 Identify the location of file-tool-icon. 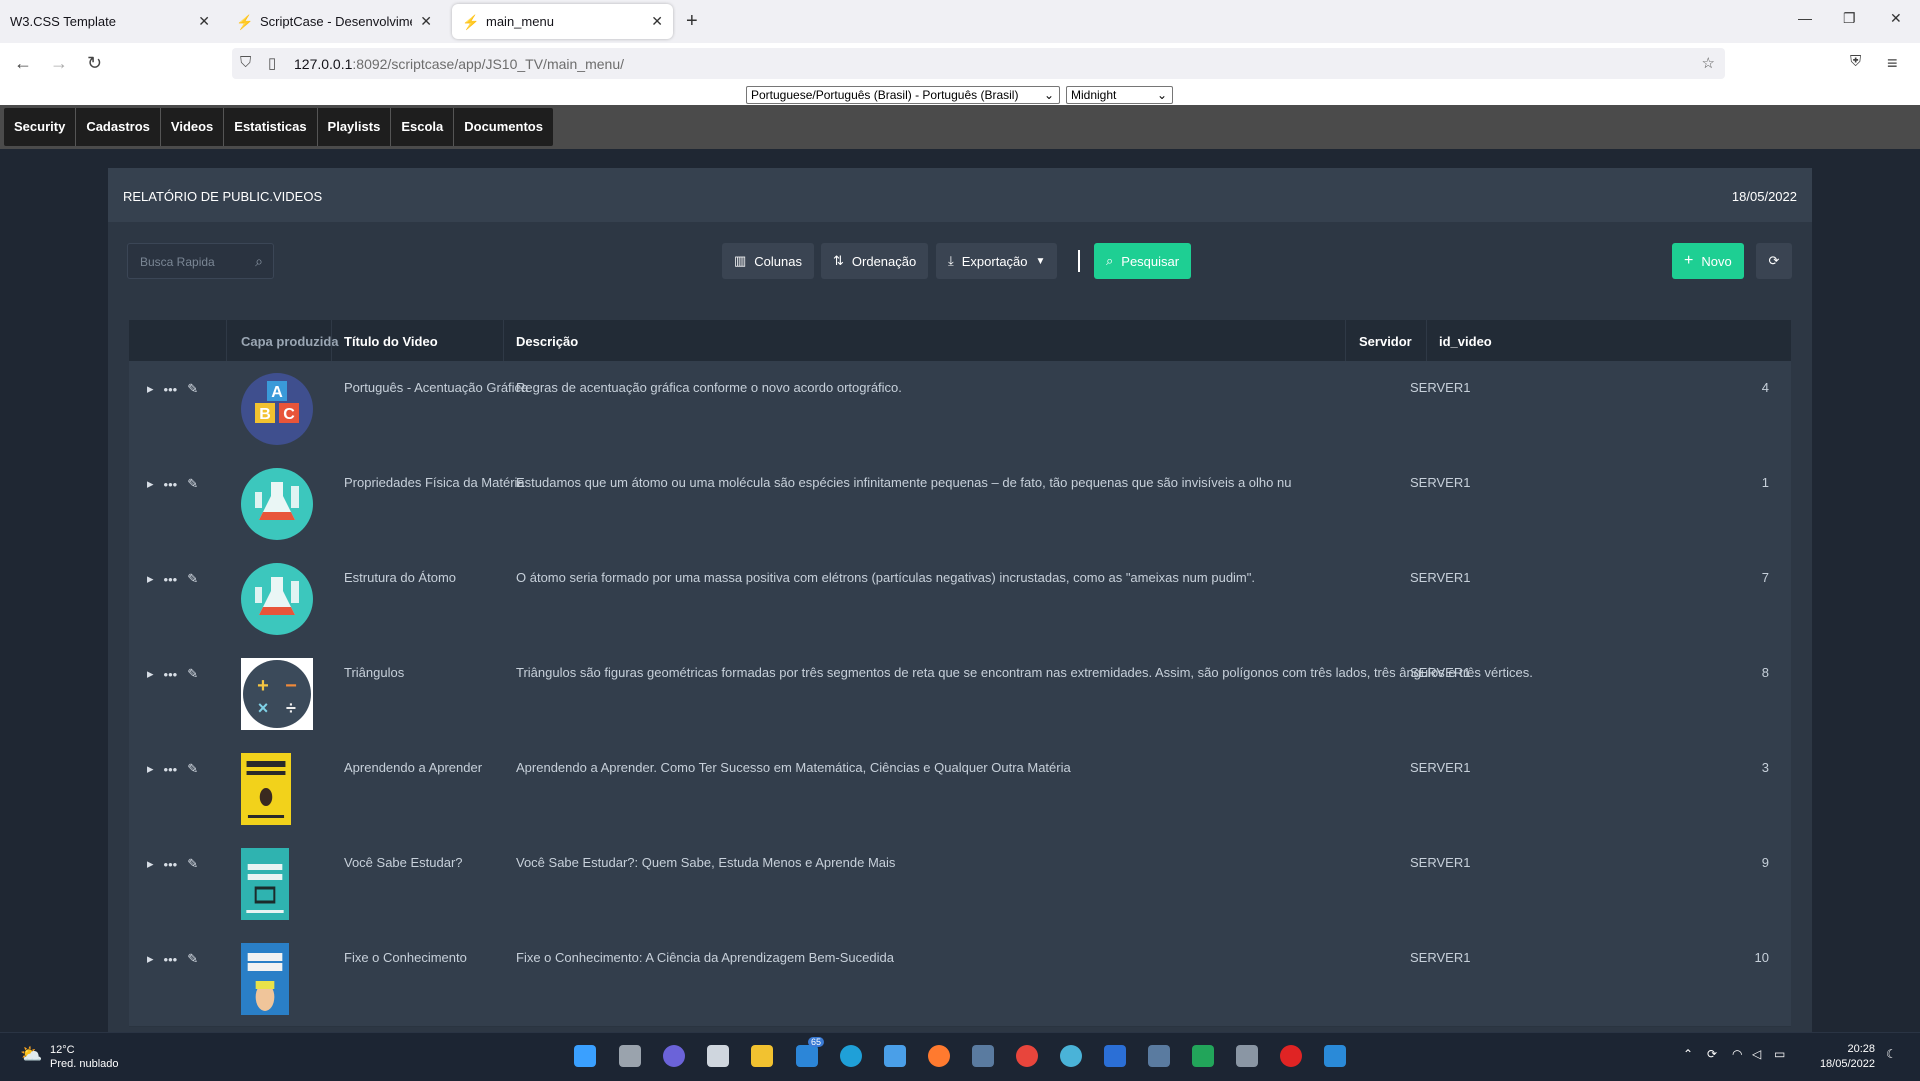
(718, 1056).